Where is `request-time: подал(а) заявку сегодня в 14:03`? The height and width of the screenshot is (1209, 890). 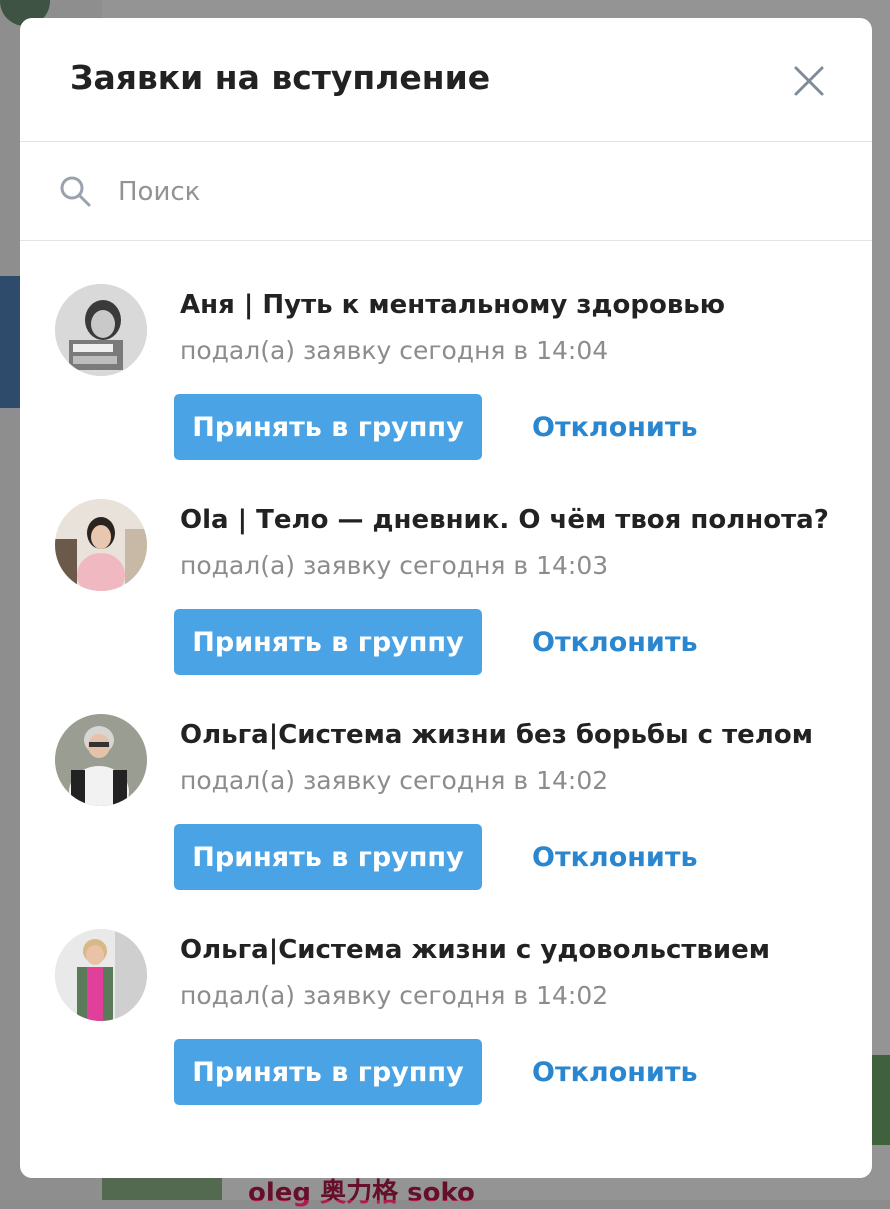
request-time: подал(а) заявку сегодня в 14:03 is located at coordinates (394, 565).